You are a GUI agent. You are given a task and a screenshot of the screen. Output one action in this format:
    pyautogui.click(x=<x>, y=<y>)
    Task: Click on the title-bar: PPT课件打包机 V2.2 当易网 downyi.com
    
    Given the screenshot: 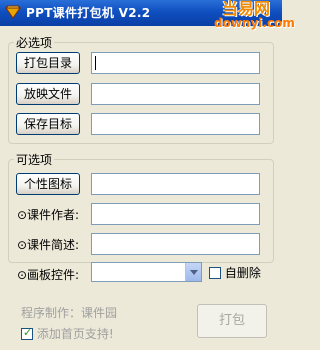 What is the action you would take?
    pyautogui.click(x=147, y=14)
    